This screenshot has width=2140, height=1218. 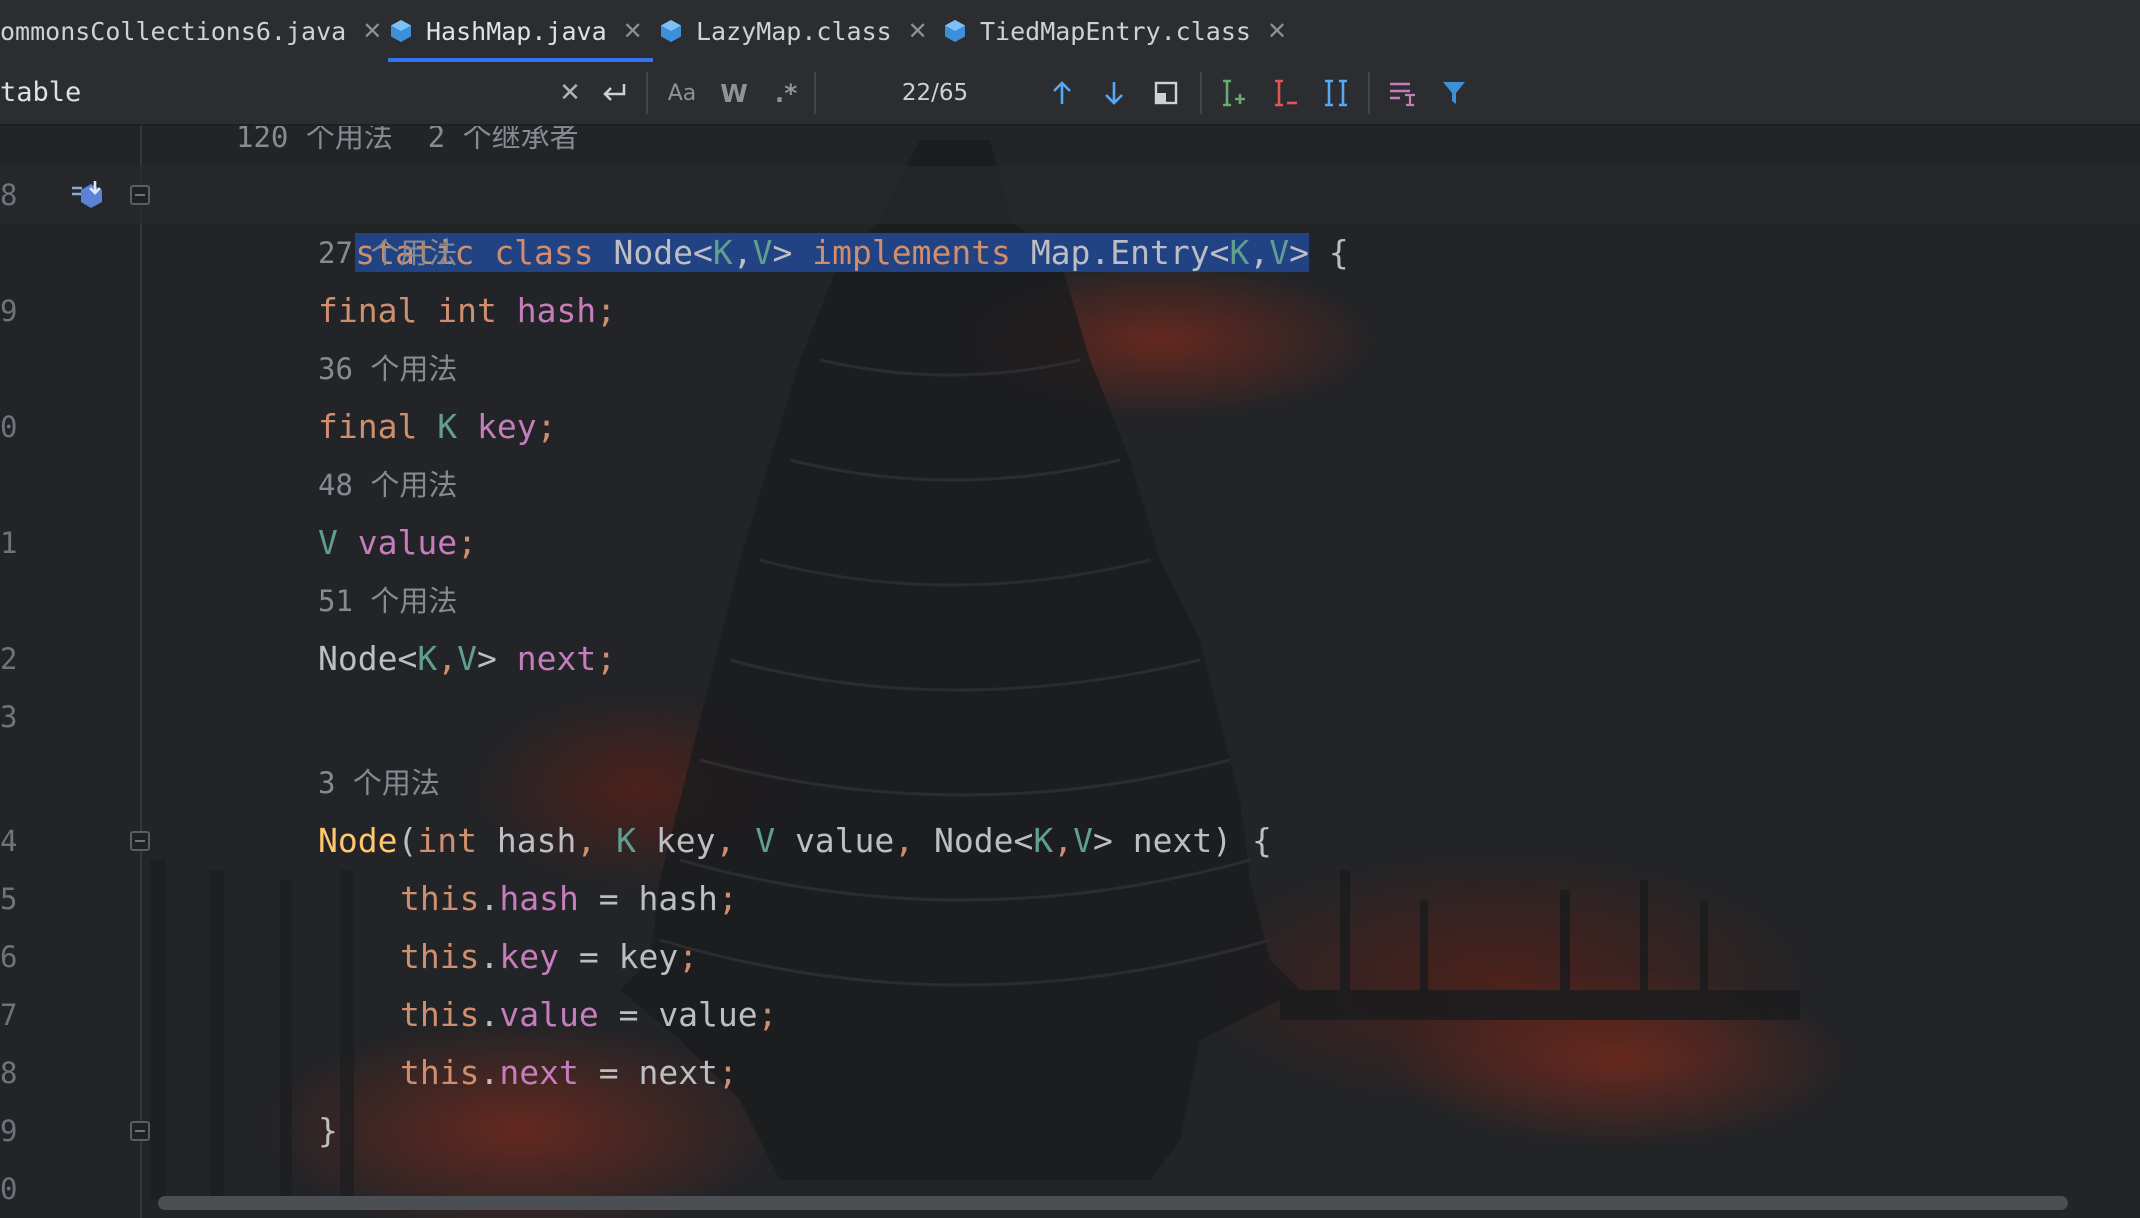 I want to click on code-line: 0 final K key;, so click(x=1070, y=427).